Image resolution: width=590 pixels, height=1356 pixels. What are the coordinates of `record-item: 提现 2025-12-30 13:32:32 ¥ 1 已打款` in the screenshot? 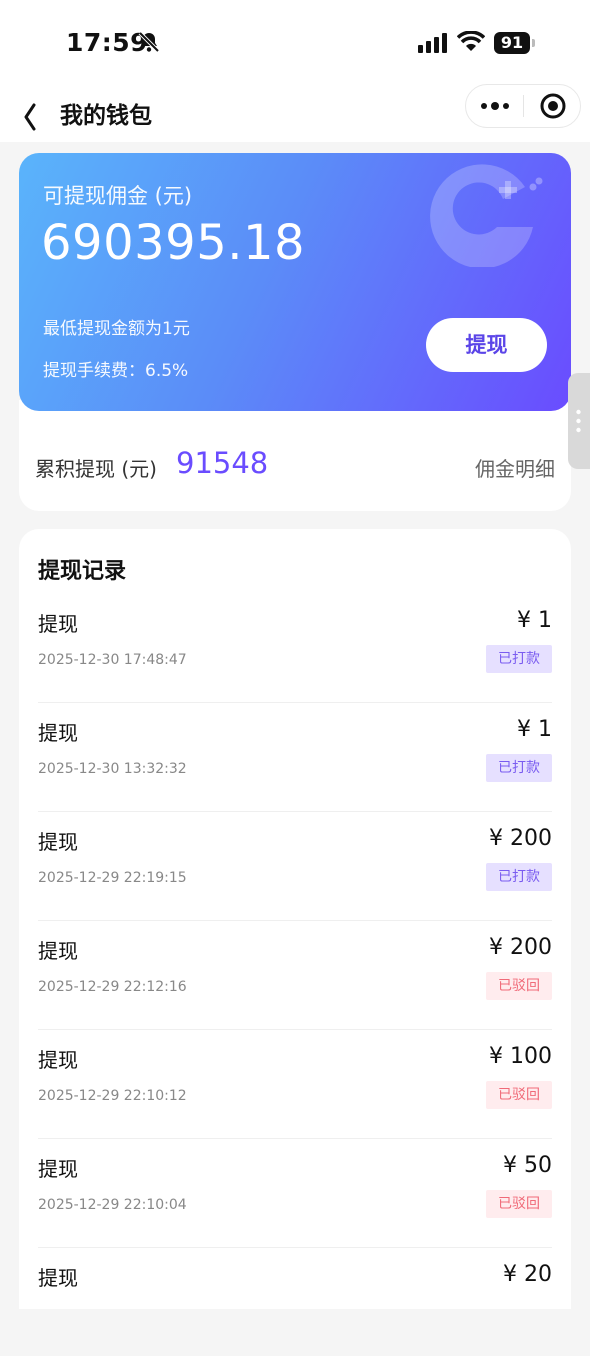 It's located at (295, 757).